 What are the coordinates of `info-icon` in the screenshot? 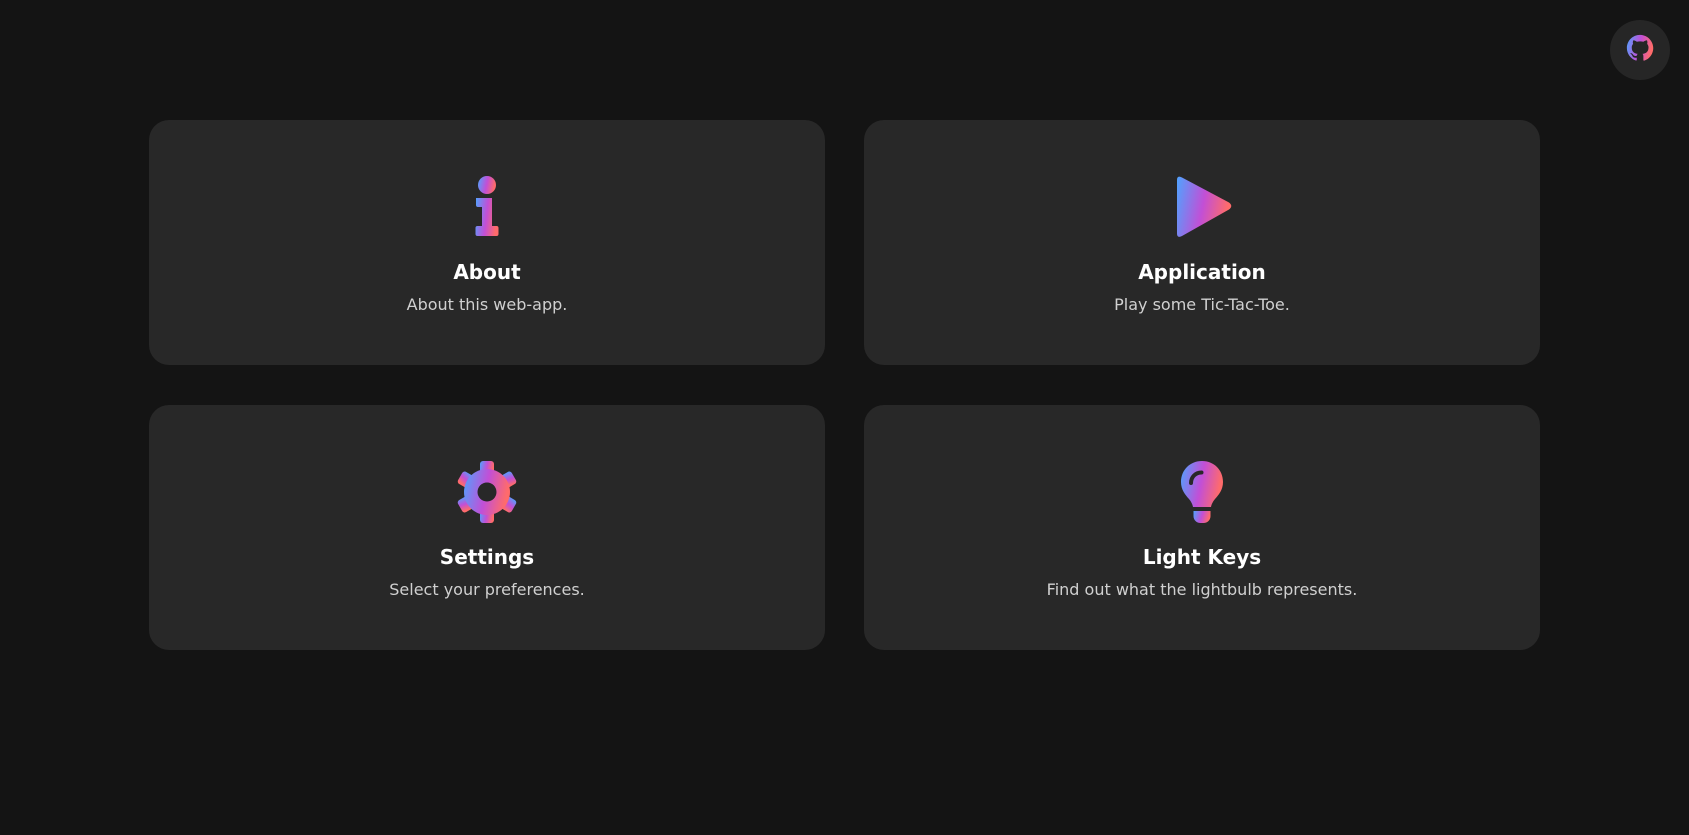 It's located at (487, 207).